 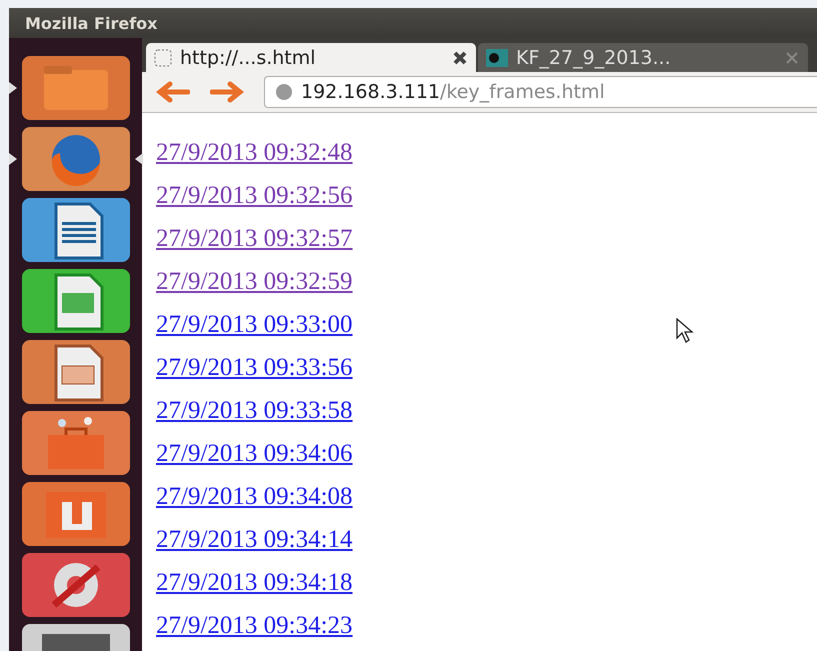 I want to click on timestamp-link: 27/9/2013 09:32:57, so click(x=254, y=239).